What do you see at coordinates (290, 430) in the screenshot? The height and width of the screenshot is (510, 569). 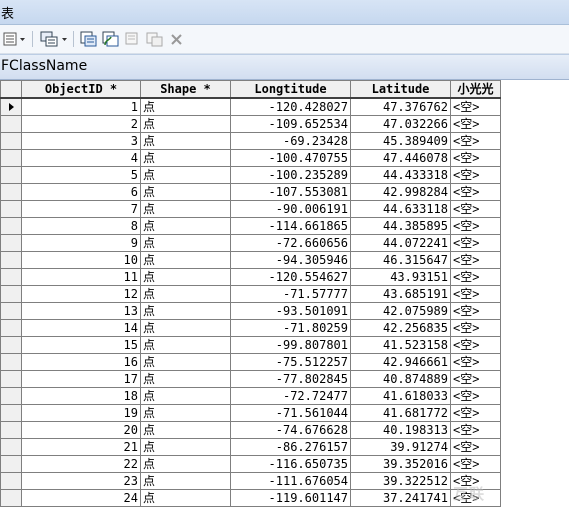 I see `longtitude-cell: -74.676628` at bounding box center [290, 430].